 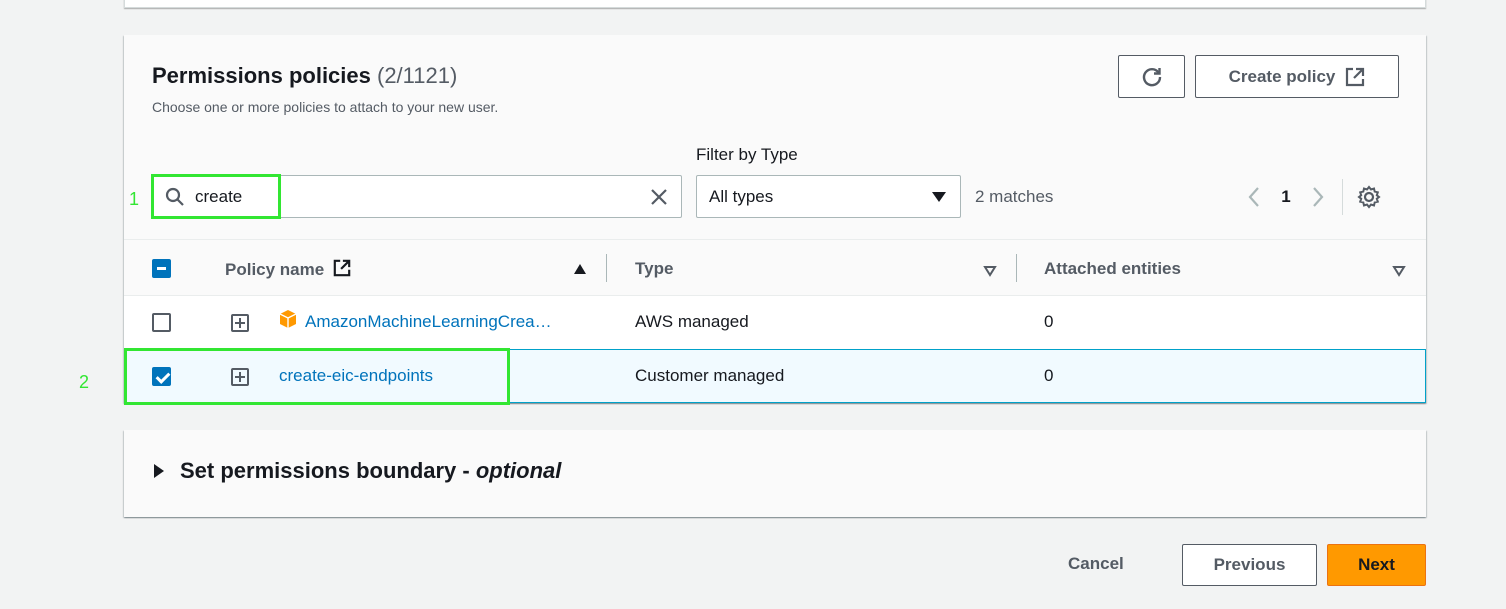 What do you see at coordinates (1318, 197) in the screenshot?
I see `chevron-right-icon` at bounding box center [1318, 197].